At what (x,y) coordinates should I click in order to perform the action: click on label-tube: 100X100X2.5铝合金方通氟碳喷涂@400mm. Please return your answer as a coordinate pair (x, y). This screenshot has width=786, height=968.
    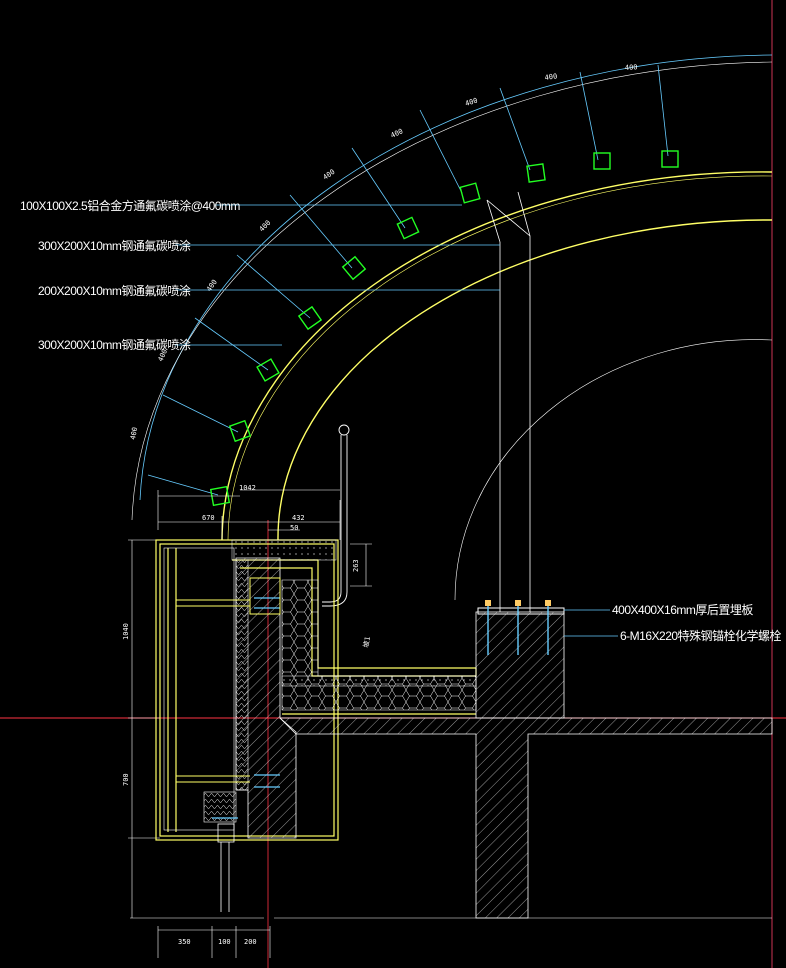
    Looking at the image, I should click on (130, 205).